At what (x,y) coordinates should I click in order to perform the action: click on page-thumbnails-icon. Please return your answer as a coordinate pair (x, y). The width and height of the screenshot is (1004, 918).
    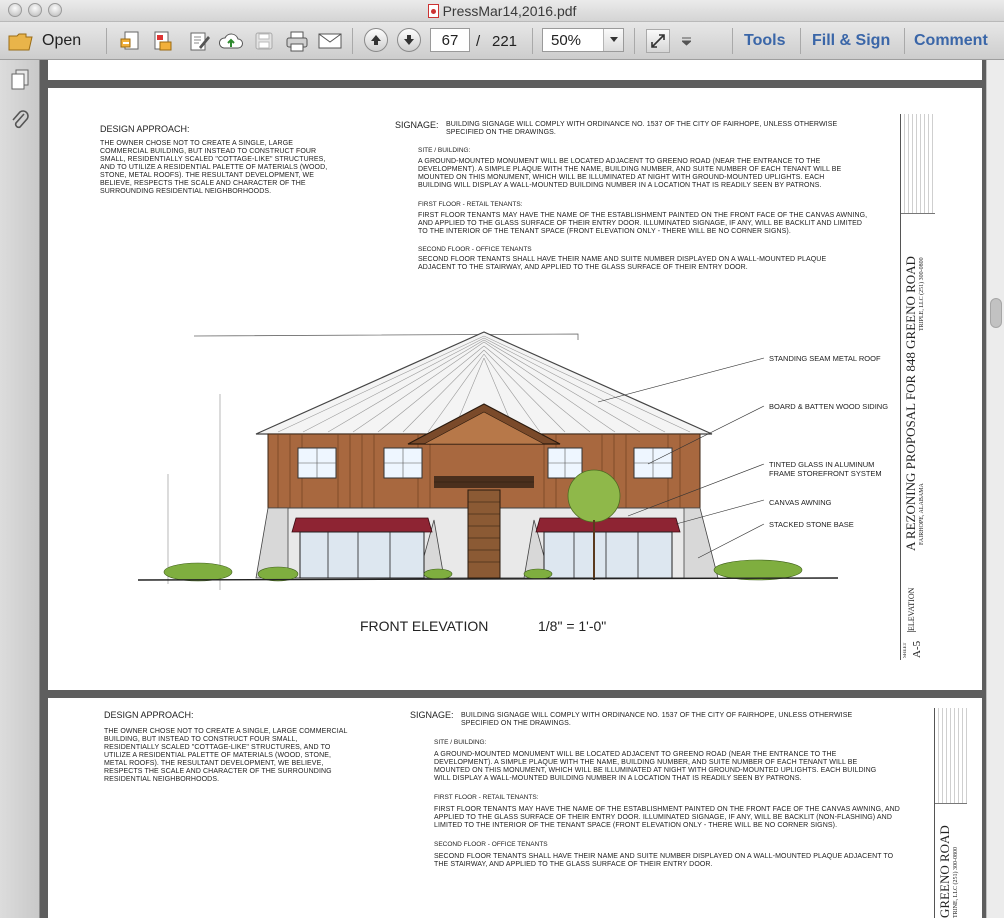
    Looking at the image, I should click on (20, 79).